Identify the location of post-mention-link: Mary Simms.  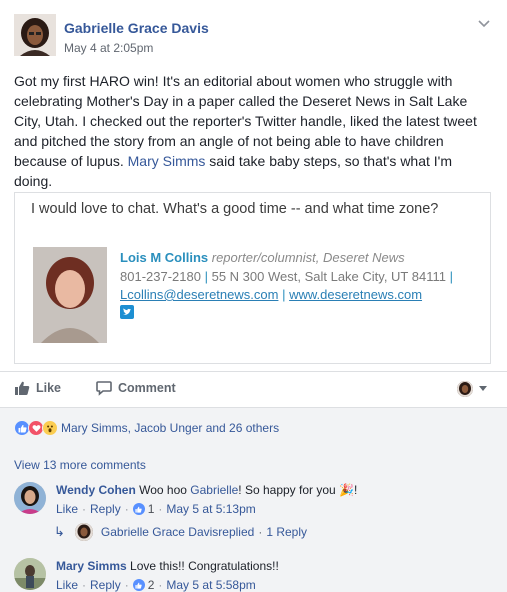
(167, 161).